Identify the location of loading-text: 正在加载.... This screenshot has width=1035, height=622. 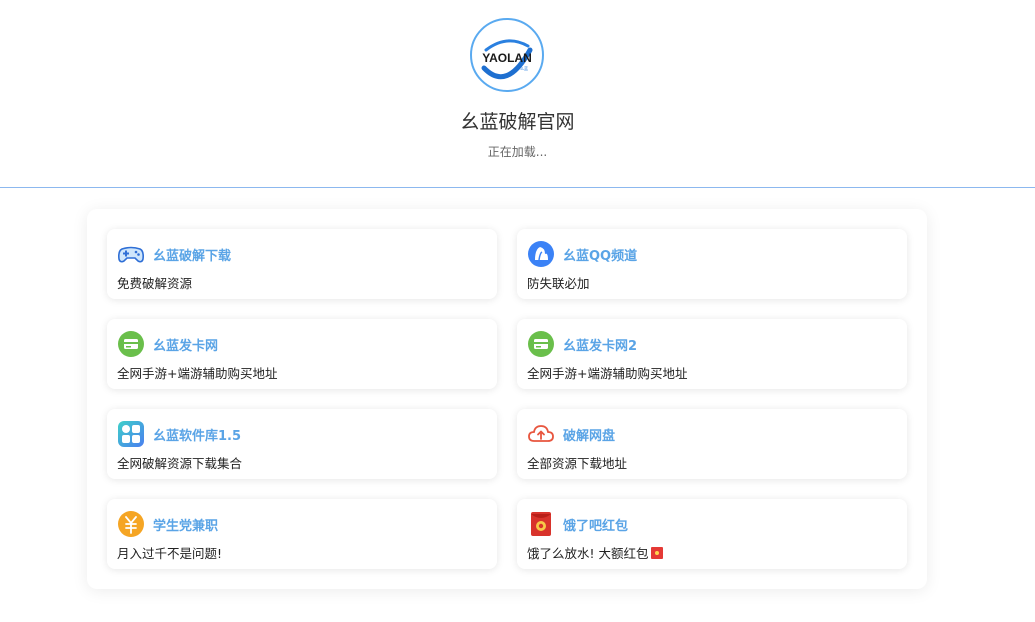
(517, 152).